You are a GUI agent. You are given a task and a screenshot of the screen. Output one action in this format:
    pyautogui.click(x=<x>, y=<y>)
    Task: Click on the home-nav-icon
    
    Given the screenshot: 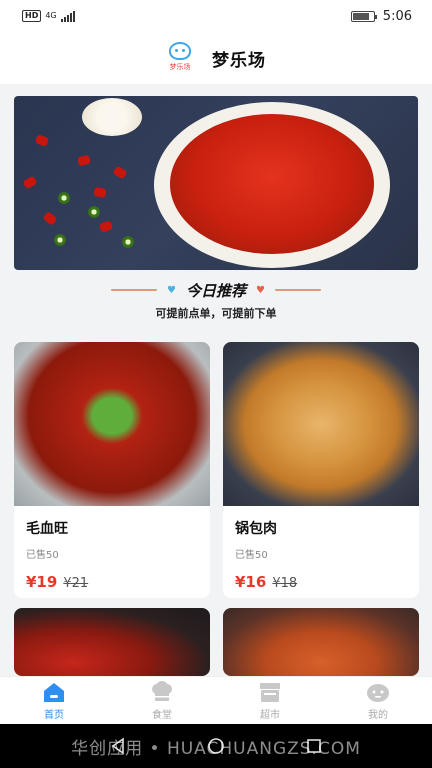 What is the action you would take?
    pyautogui.click(x=216, y=746)
    